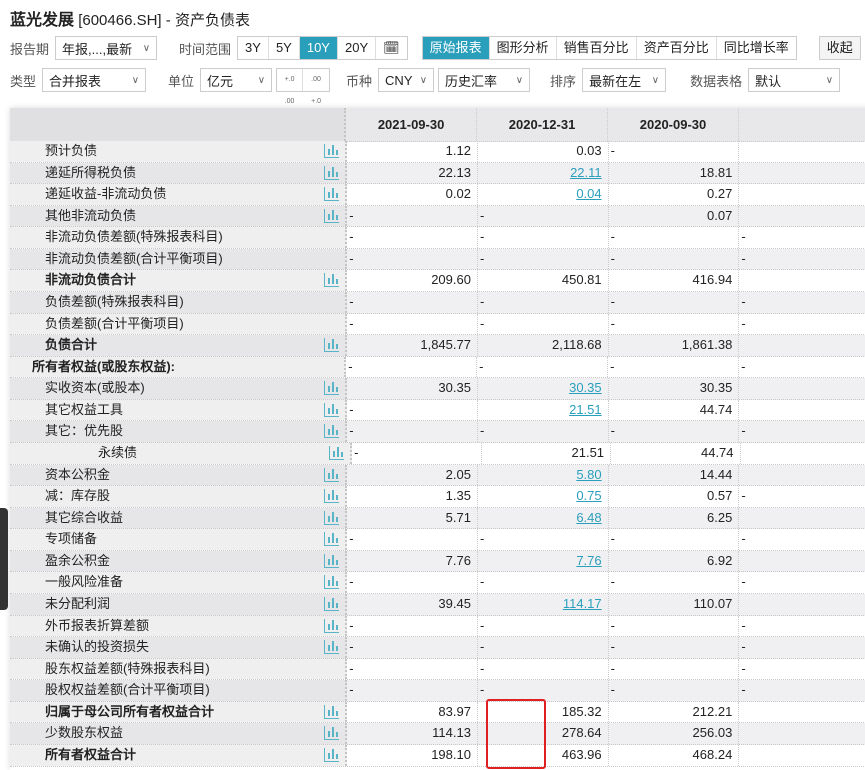 This screenshot has width=865, height=770. What do you see at coordinates (437, 173) in the screenshot?
I see `table-row: 递延所得税负债 22.13 22.11 18.81` at bounding box center [437, 173].